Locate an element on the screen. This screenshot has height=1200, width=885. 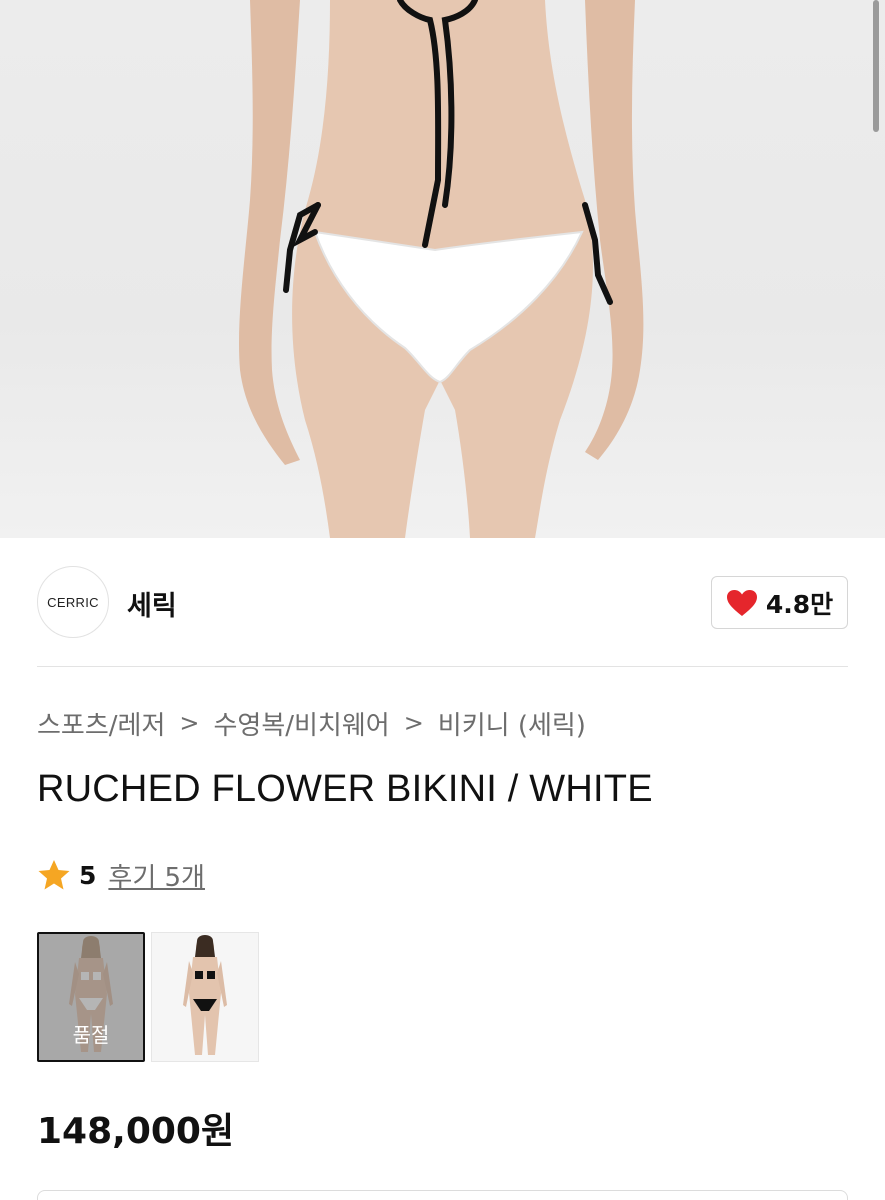
like-button: 4.8만 is located at coordinates (779, 602).